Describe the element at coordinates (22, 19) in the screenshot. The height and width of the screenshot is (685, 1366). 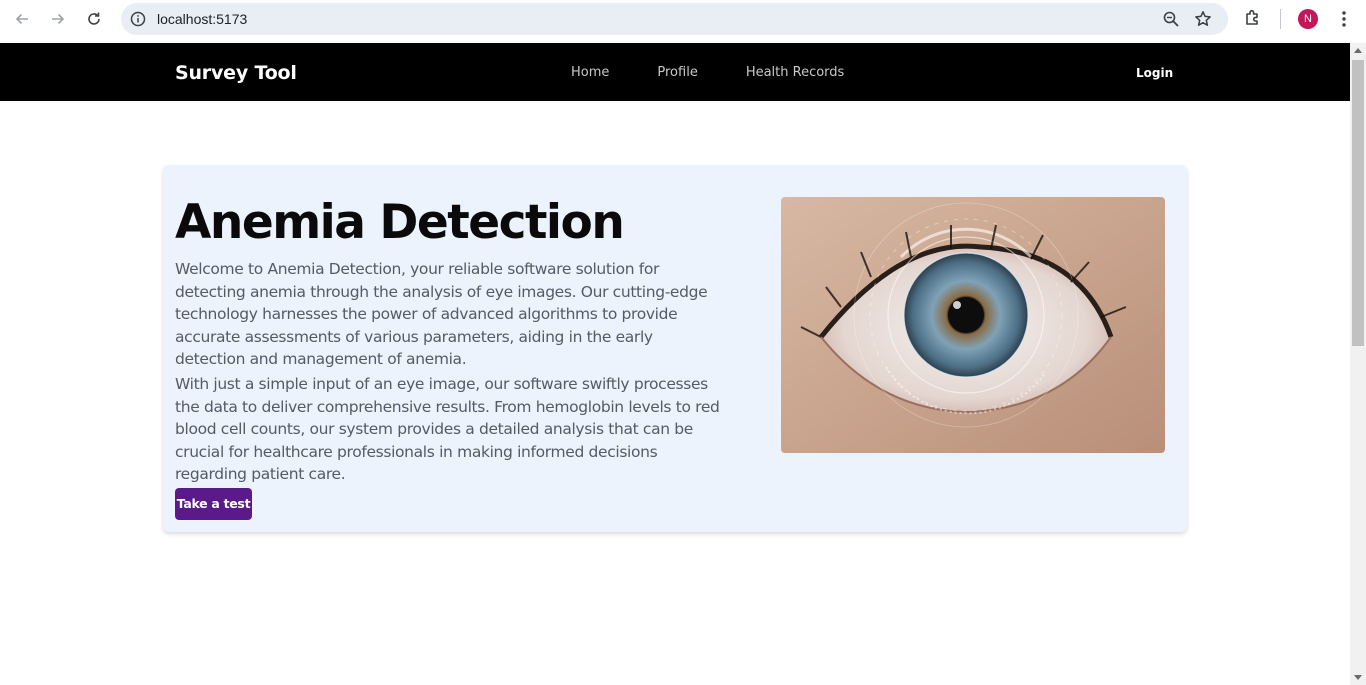
I see `back-icon` at that location.